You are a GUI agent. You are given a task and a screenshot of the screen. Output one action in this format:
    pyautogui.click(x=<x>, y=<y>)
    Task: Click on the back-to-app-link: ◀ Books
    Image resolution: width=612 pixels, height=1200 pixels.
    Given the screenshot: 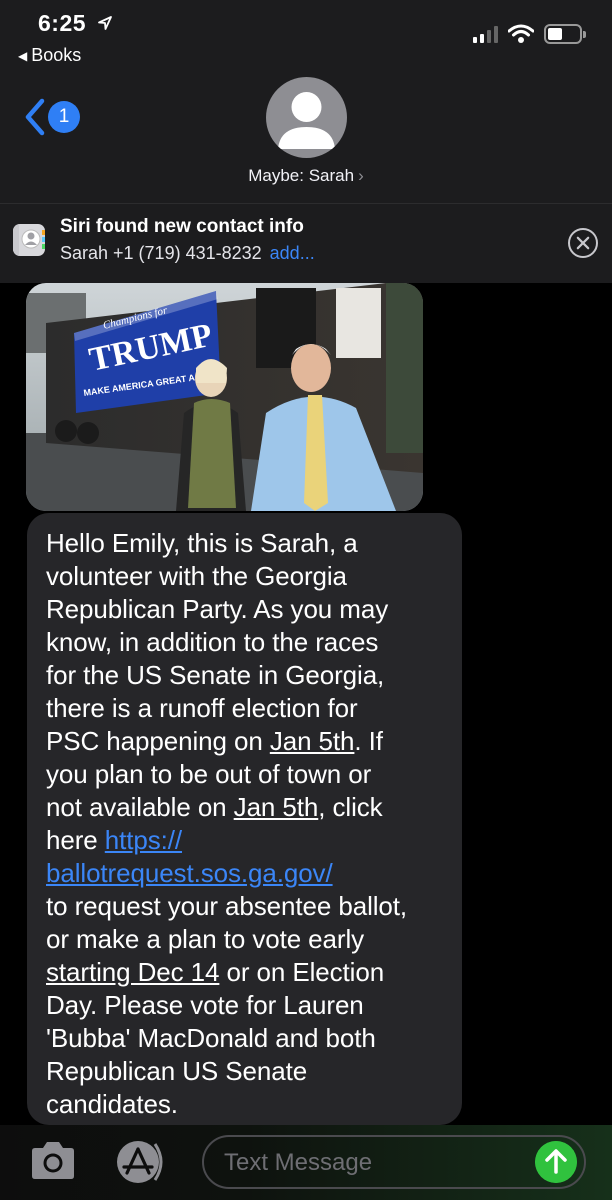 What is the action you would take?
    pyautogui.click(x=49, y=55)
    